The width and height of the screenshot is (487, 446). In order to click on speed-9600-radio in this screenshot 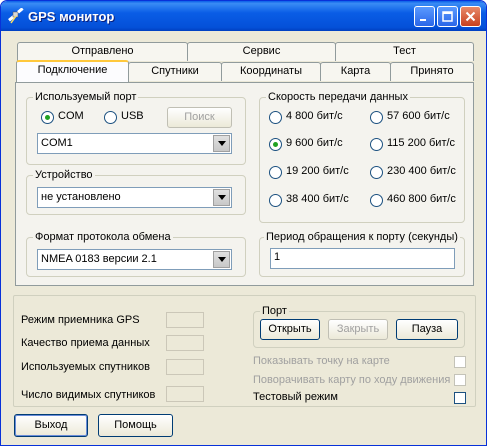, I will do `click(275, 144)`.